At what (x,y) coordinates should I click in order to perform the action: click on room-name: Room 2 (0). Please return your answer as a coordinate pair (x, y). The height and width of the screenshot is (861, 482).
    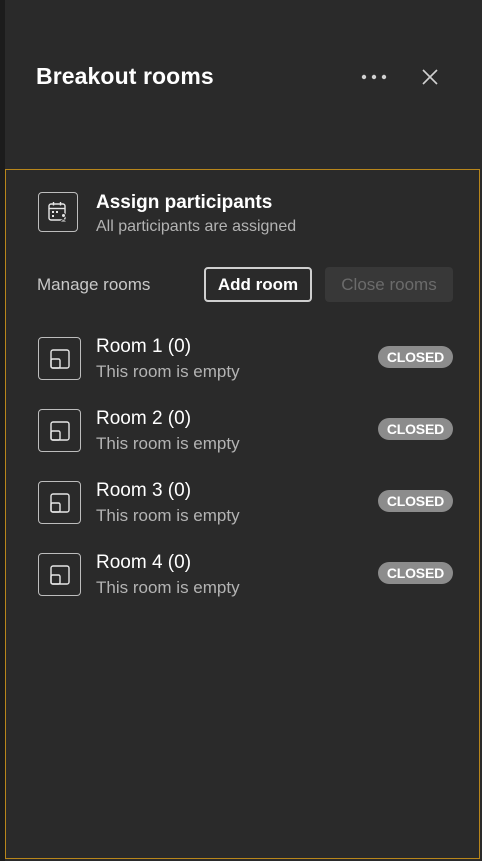
    Looking at the image, I should click on (144, 418).